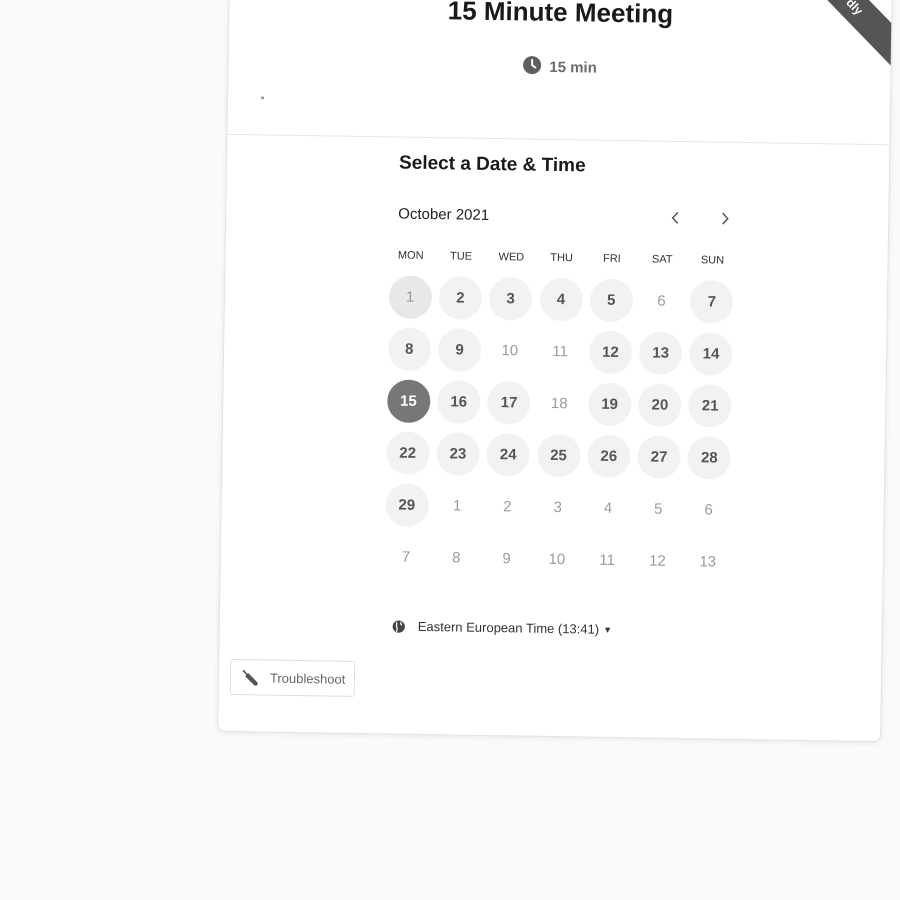 The image size is (900, 900). What do you see at coordinates (307, 678) in the screenshot?
I see `troubleshoot-label: Troubleshoot` at bounding box center [307, 678].